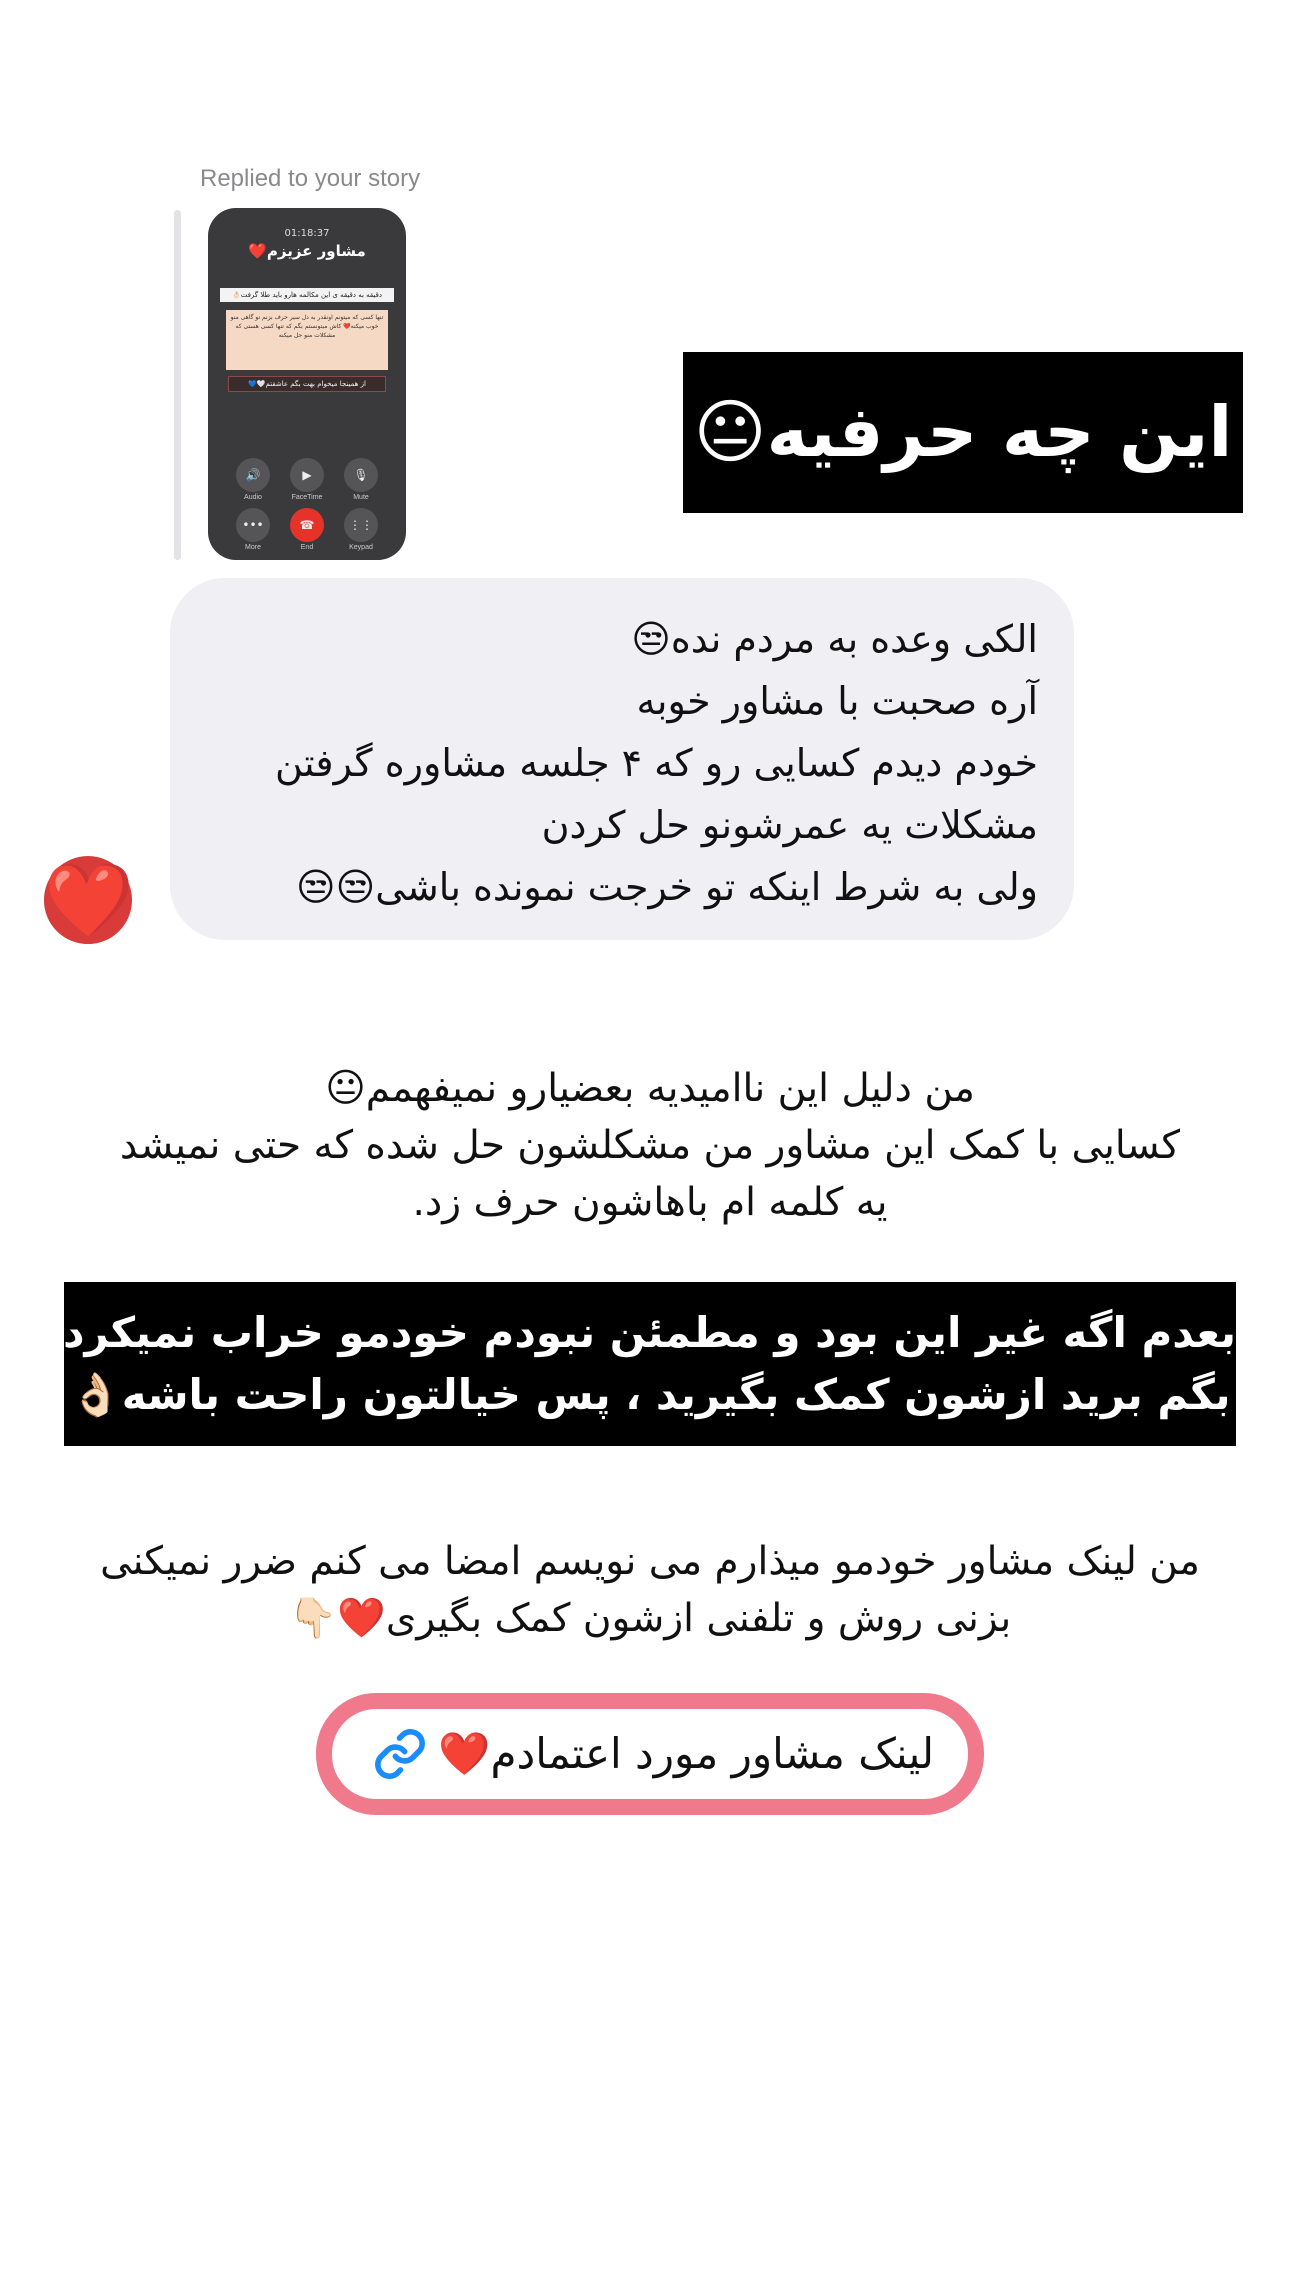 This screenshot has height=2293, width=1290. I want to click on reply-quote-bar, so click(177, 385).